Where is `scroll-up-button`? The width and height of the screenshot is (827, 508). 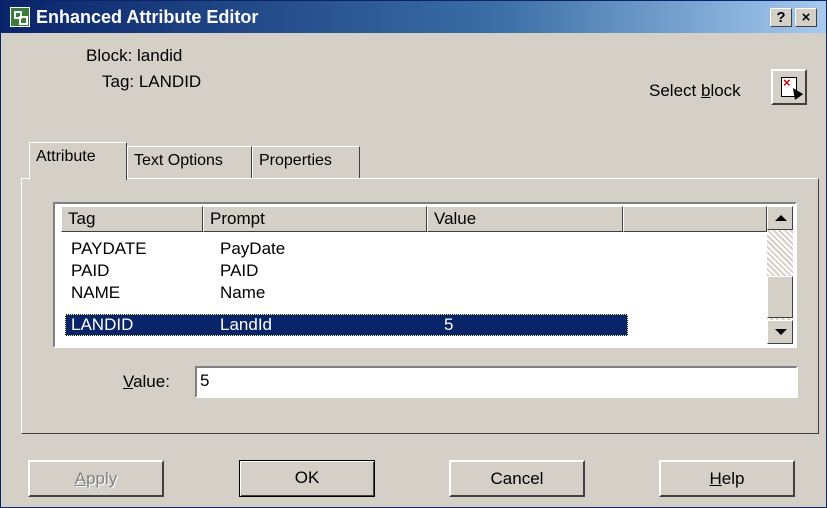 scroll-up-button is located at coordinates (780, 218).